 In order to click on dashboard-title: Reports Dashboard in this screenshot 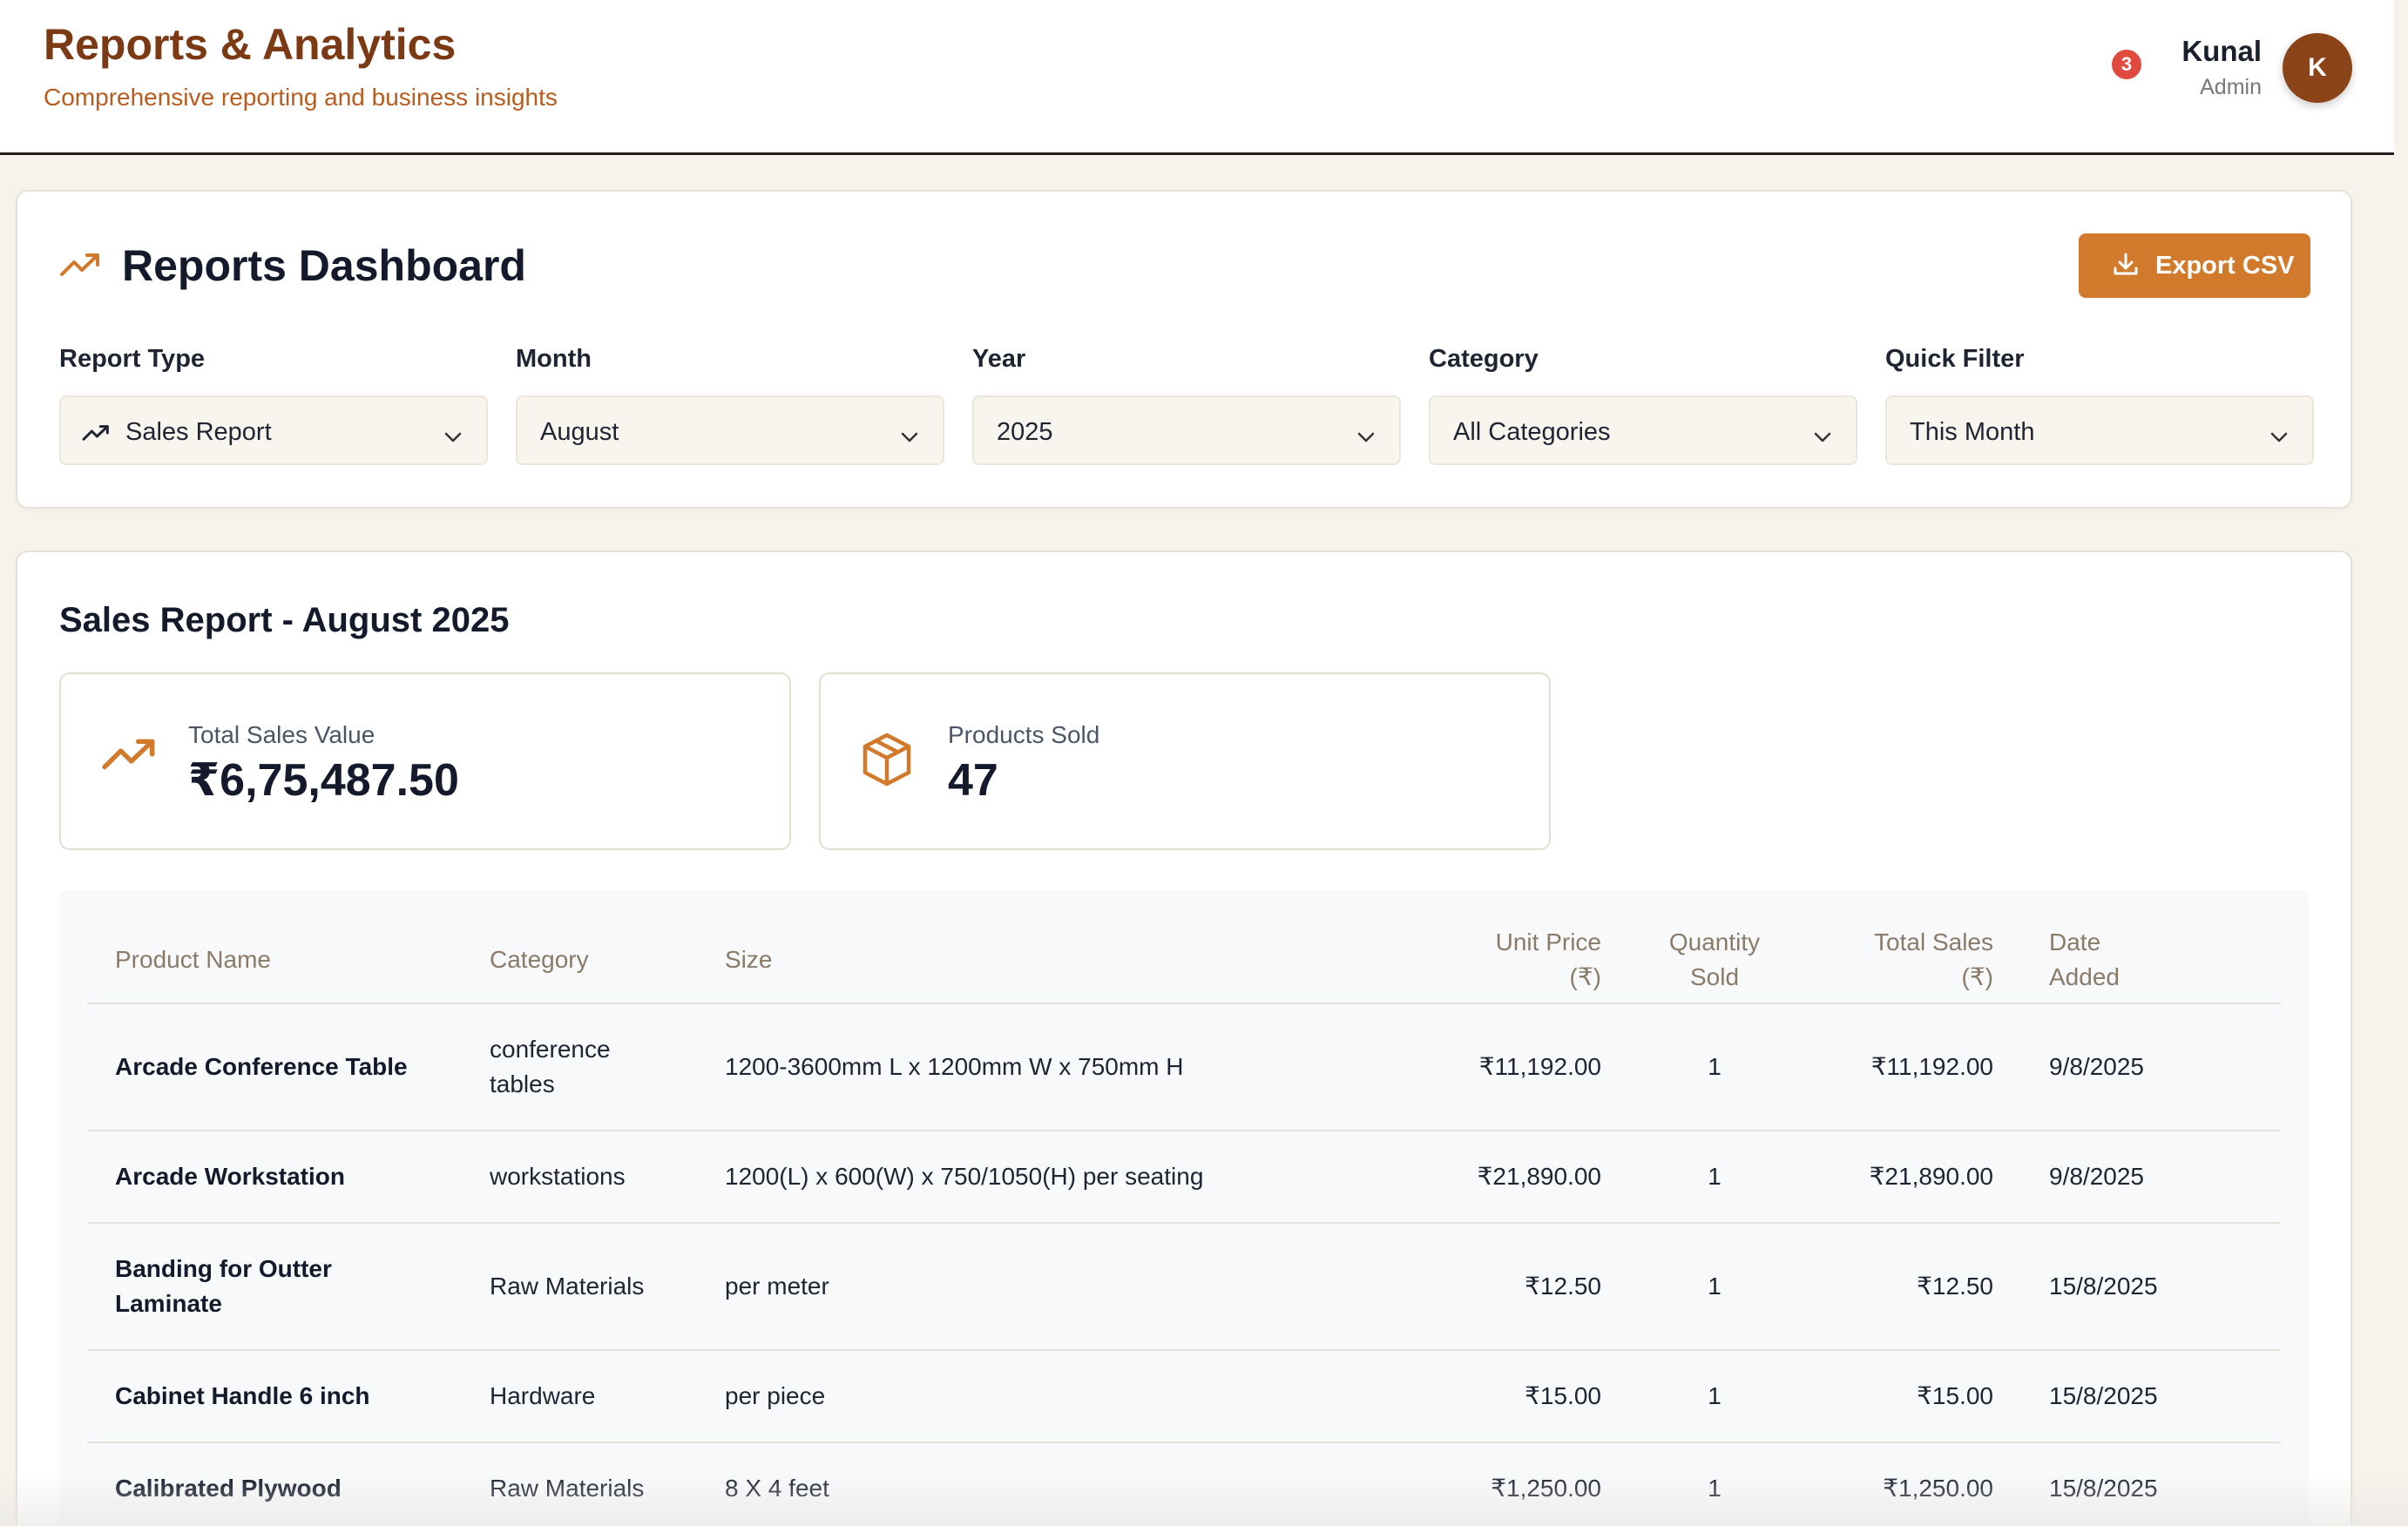, I will do `click(324, 265)`.